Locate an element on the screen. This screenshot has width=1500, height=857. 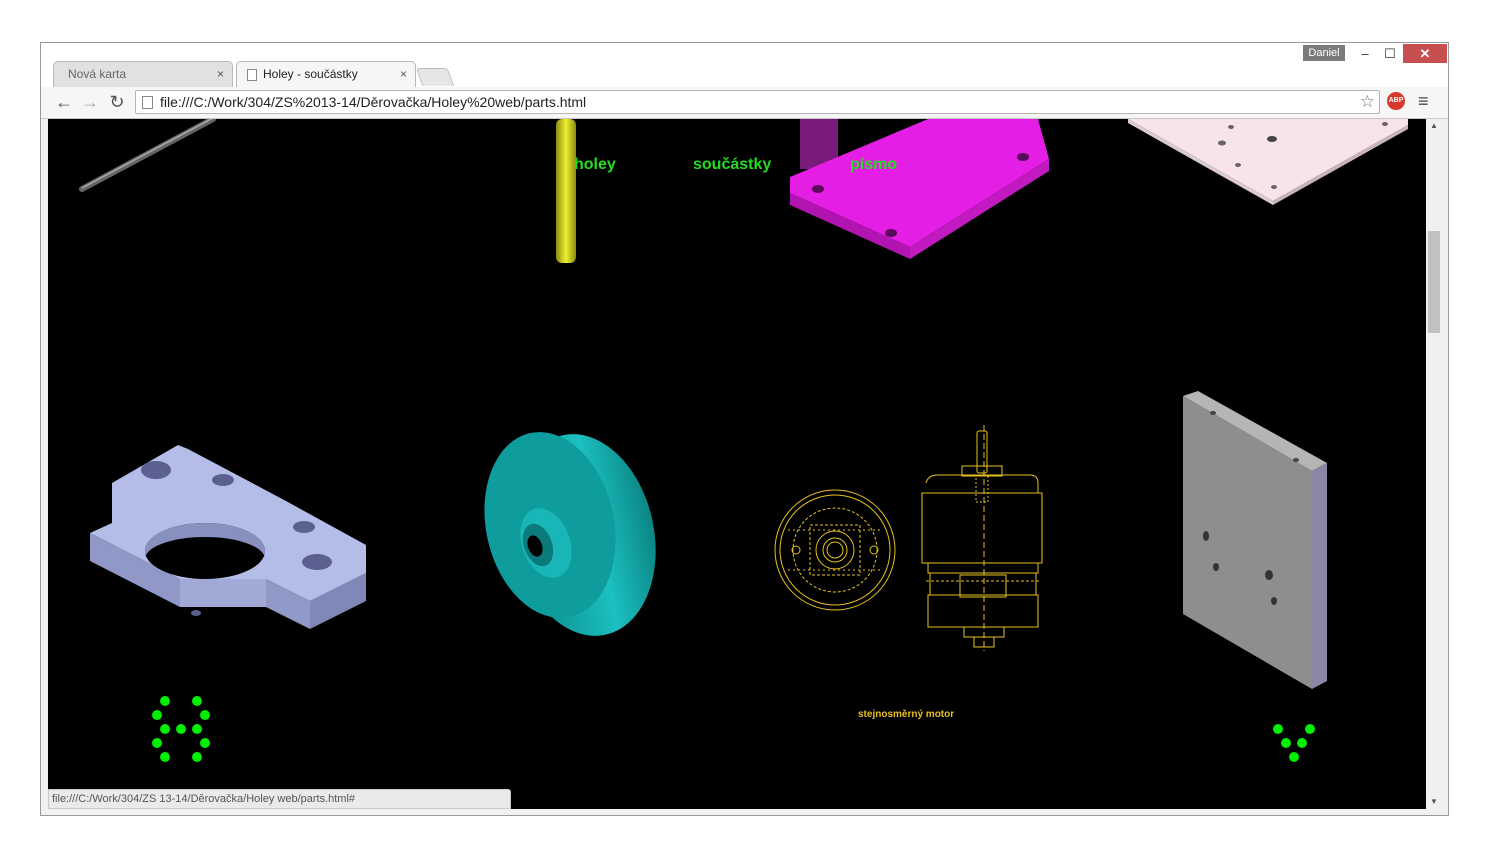
profile-badge: Daniel is located at coordinates (1324, 53).